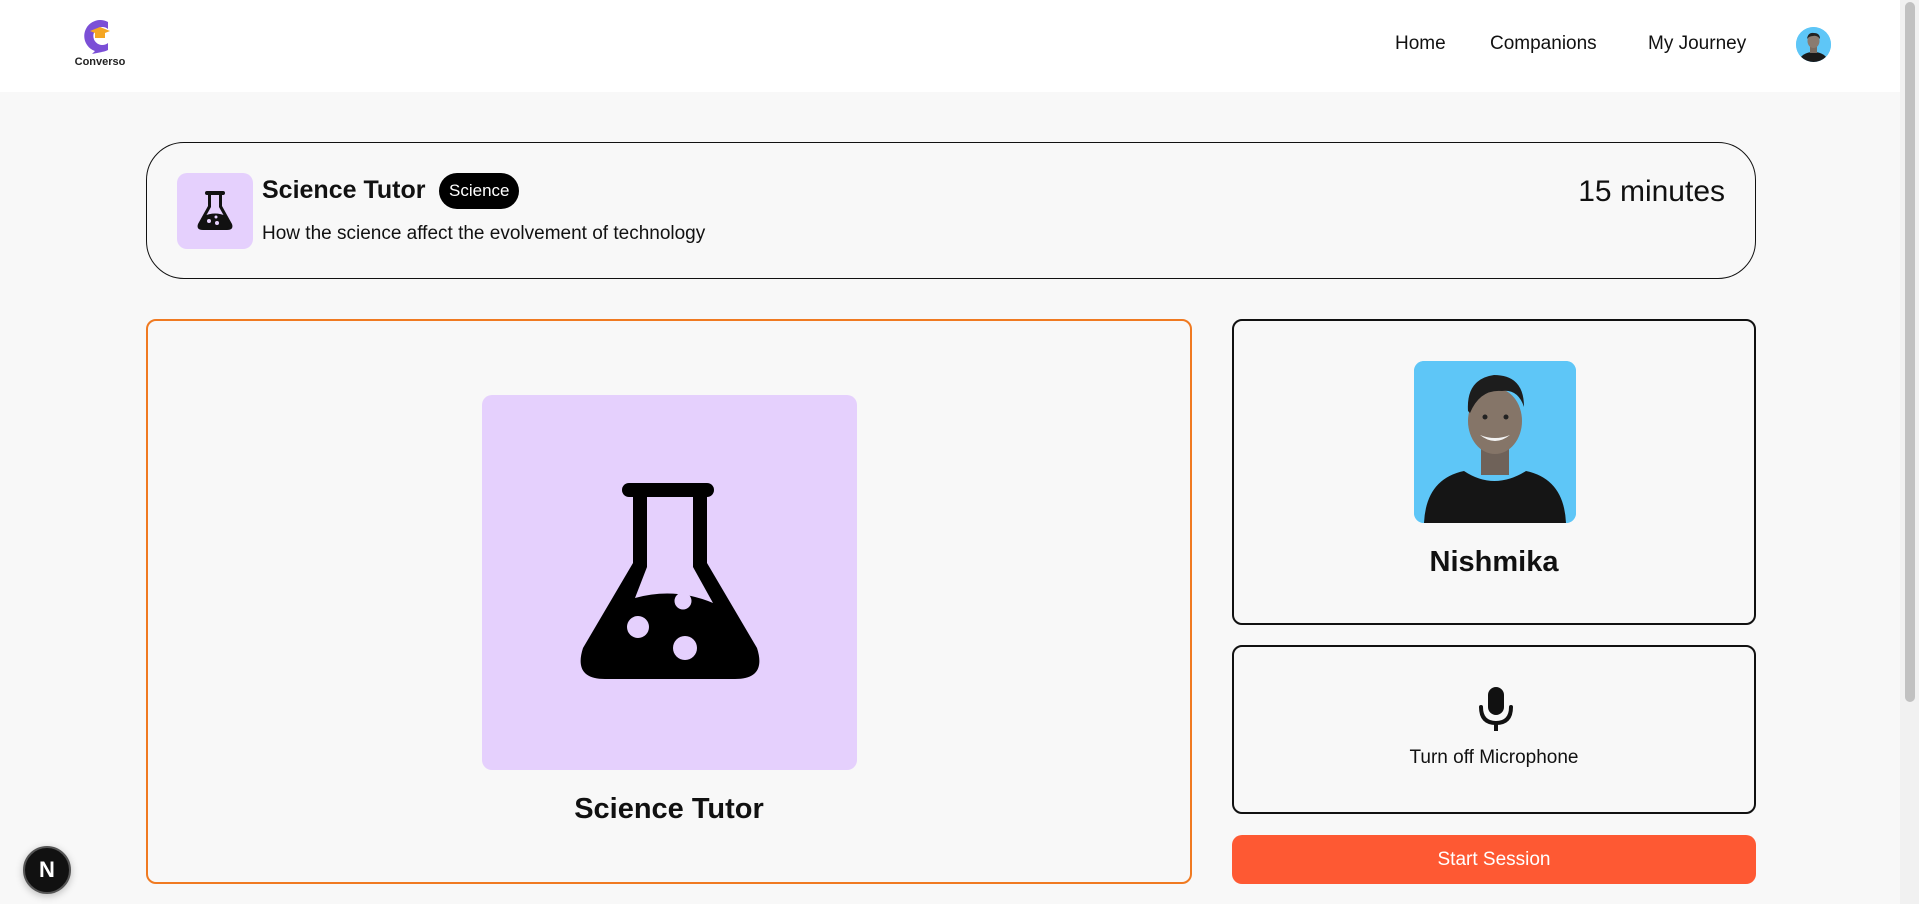  Describe the element at coordinates (479, 191) in the screenshot. I see `subject-badge: Science` at that location.